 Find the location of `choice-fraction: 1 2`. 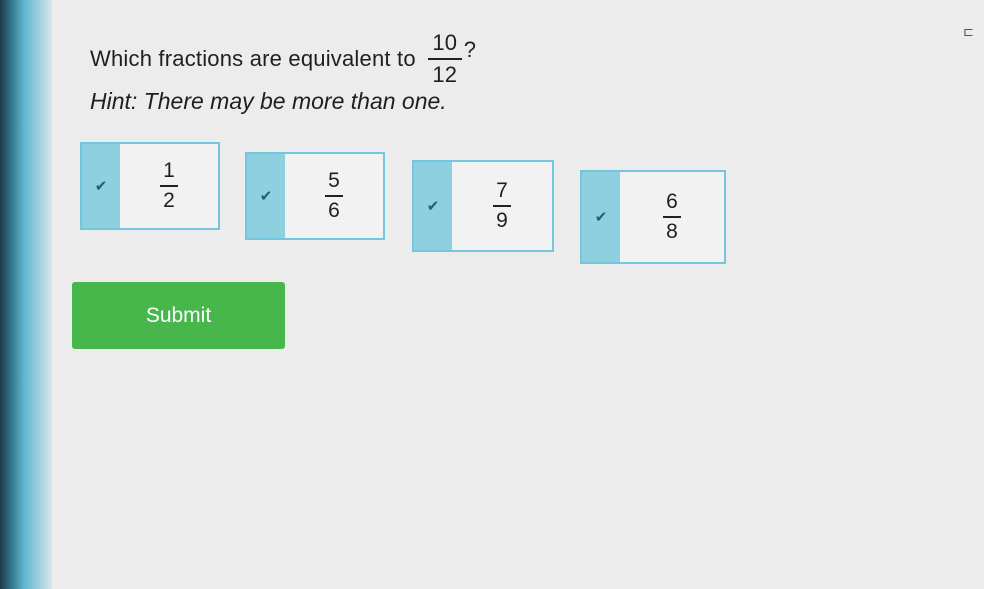

choice-fraction: 1 2 is located at coordinates (169, 186).